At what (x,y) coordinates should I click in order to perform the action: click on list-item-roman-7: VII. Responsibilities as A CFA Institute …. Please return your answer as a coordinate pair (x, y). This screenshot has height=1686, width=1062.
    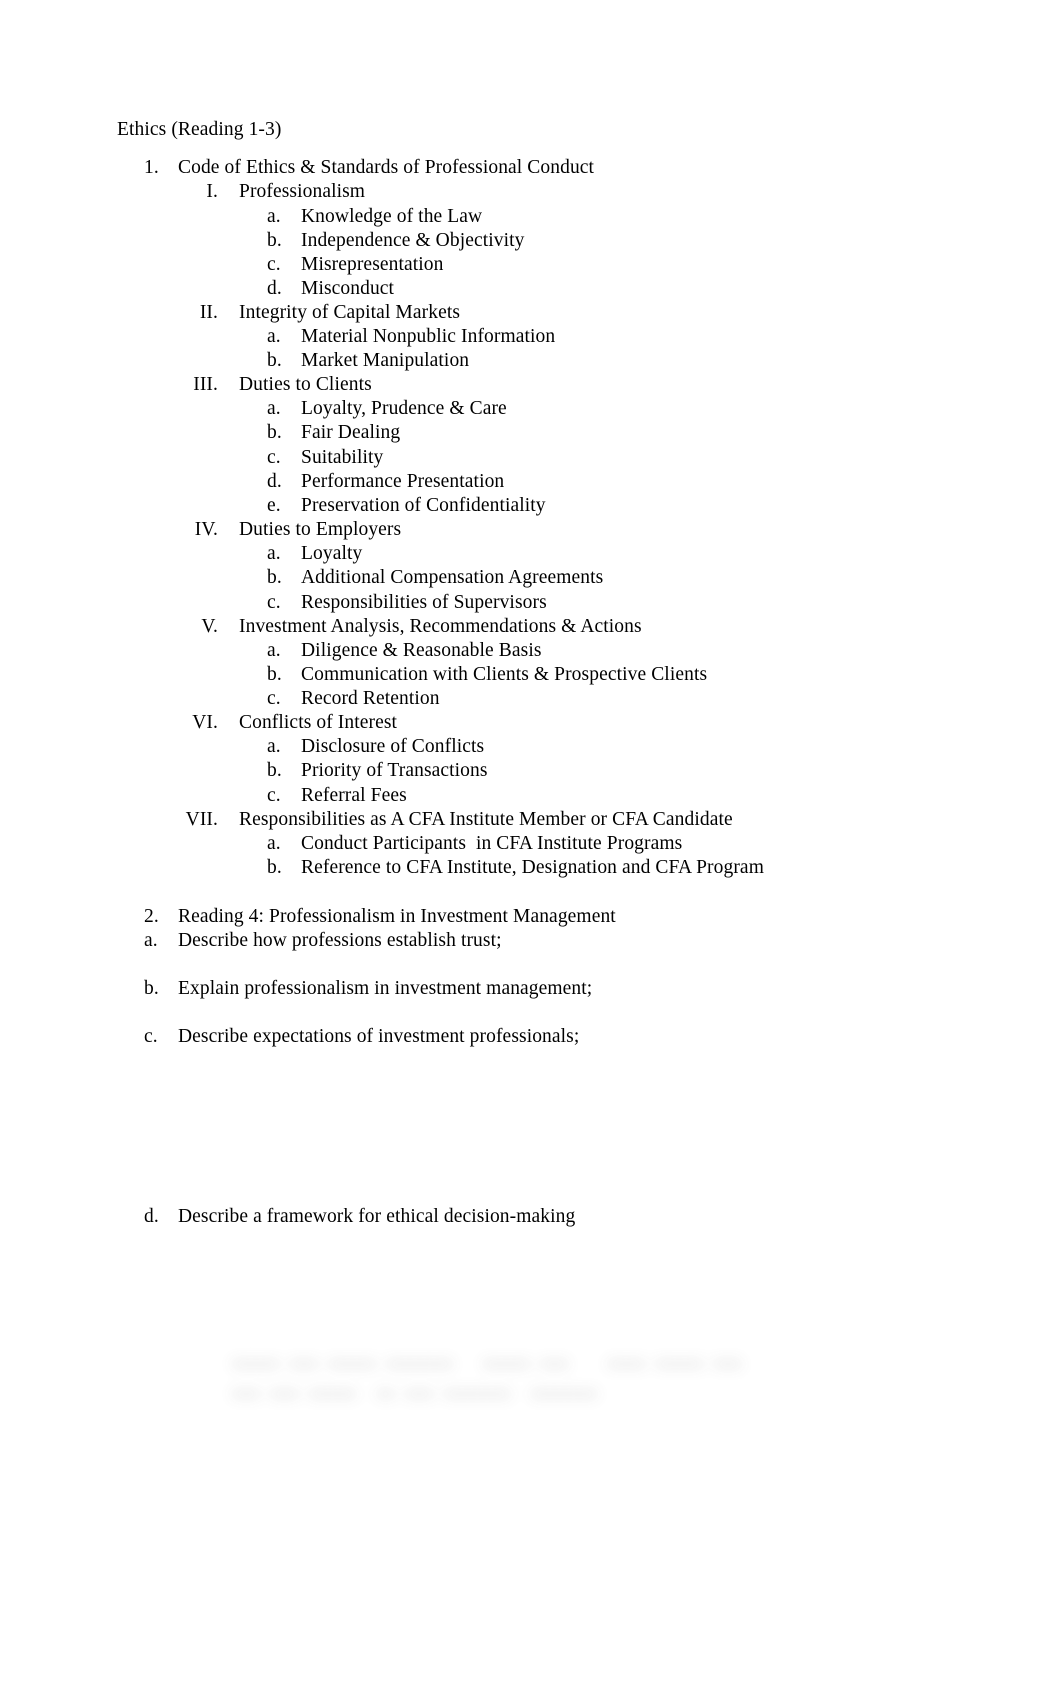
    Looking at the image, I should click on (455, 820).